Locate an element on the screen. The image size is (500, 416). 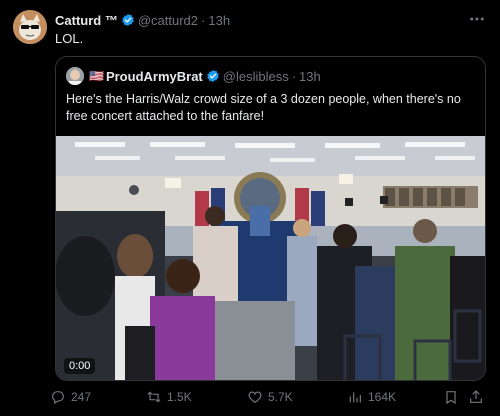
quoted-handle: @leslibless is located at coordinates (256, 76).